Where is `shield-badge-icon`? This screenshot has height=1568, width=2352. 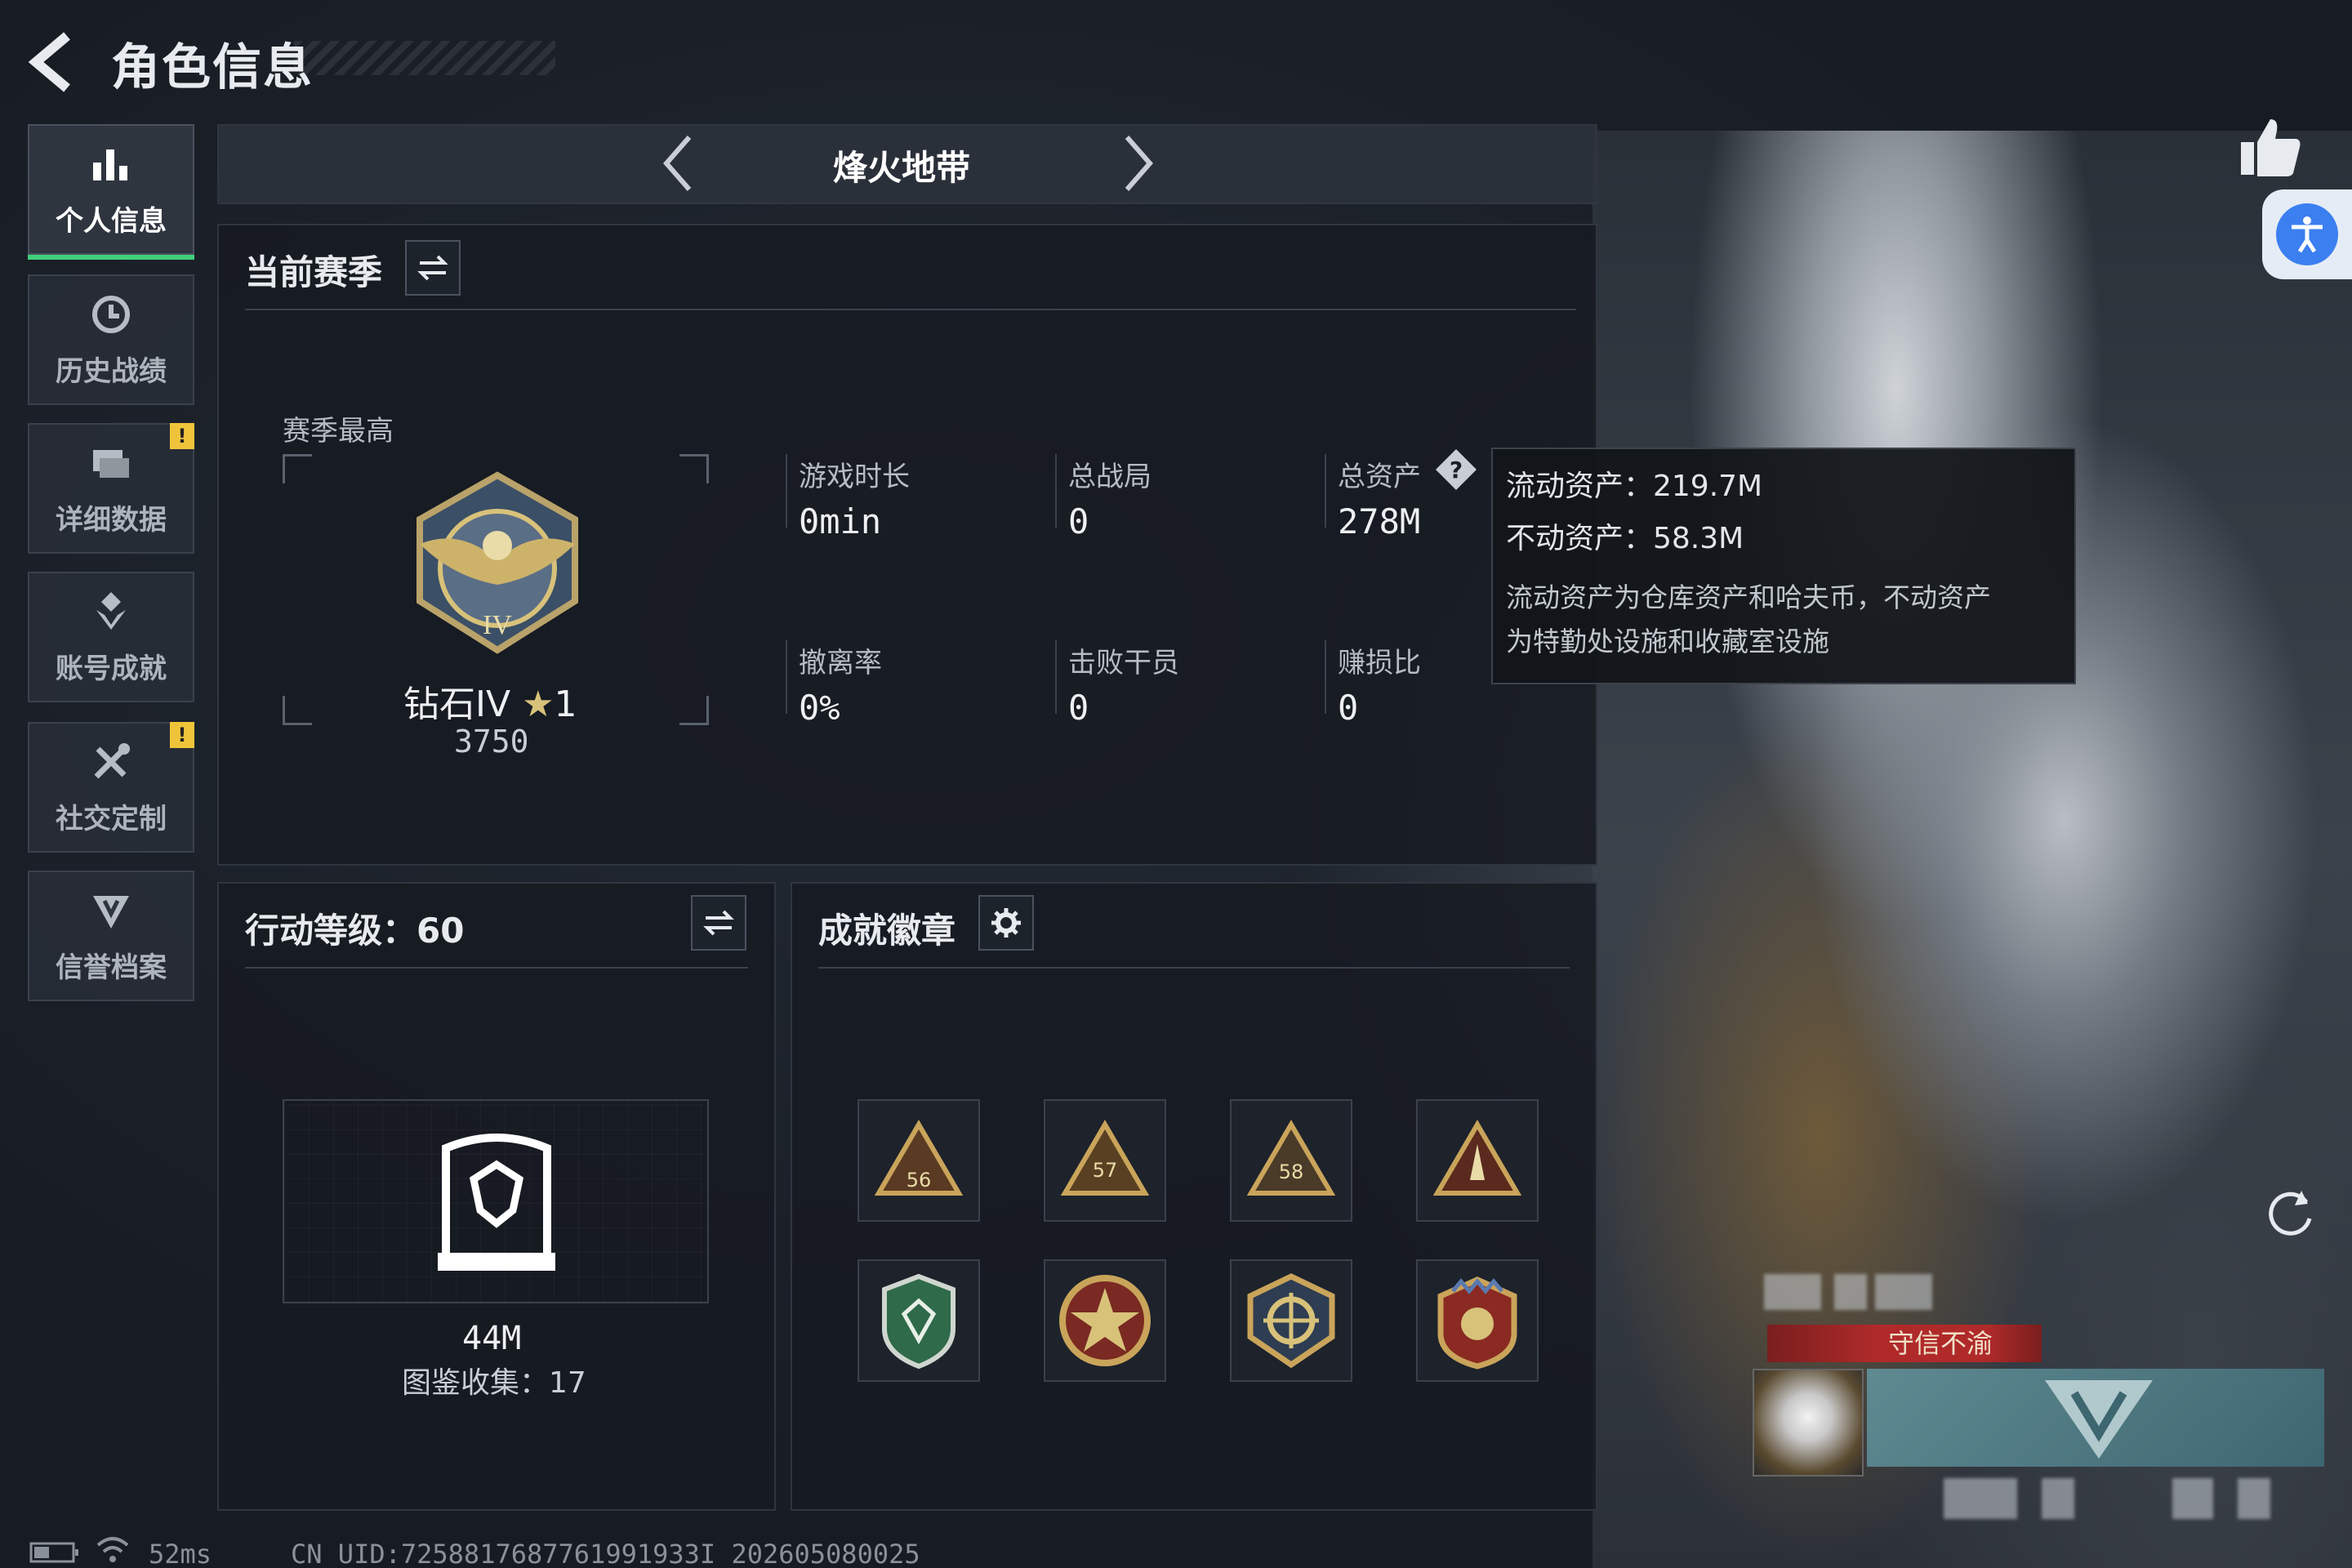
shield-badge-icon is located at coordinates (919, 1321).